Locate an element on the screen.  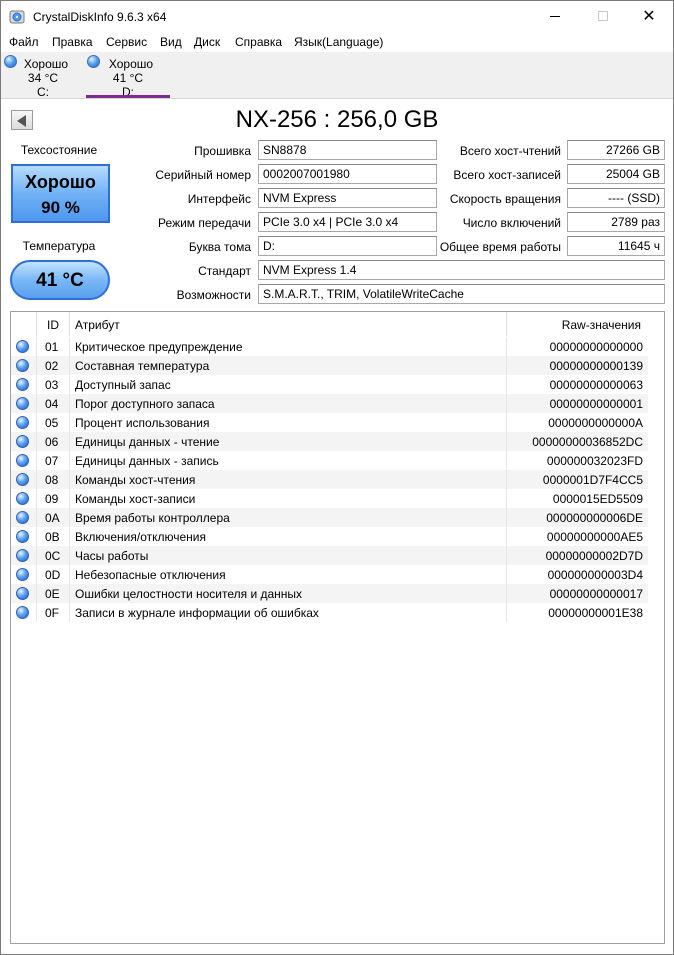
standard-value: NVM Express 1.4 is located at coordinates (461, 270).